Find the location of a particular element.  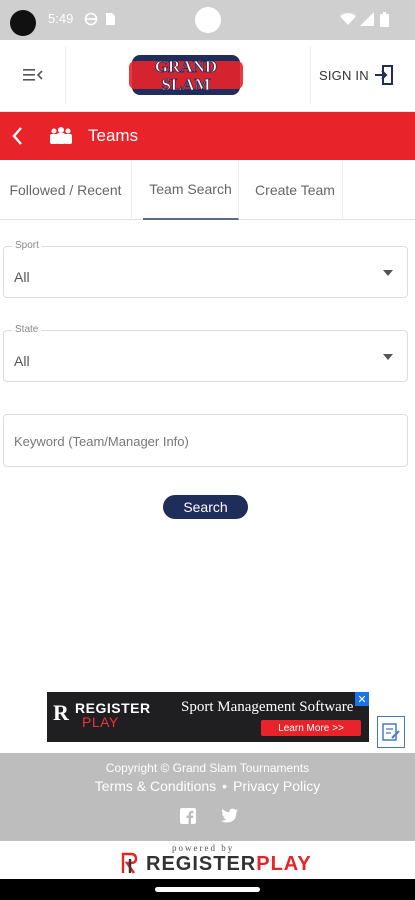

feedback-button is located at coordinates (391, 732).